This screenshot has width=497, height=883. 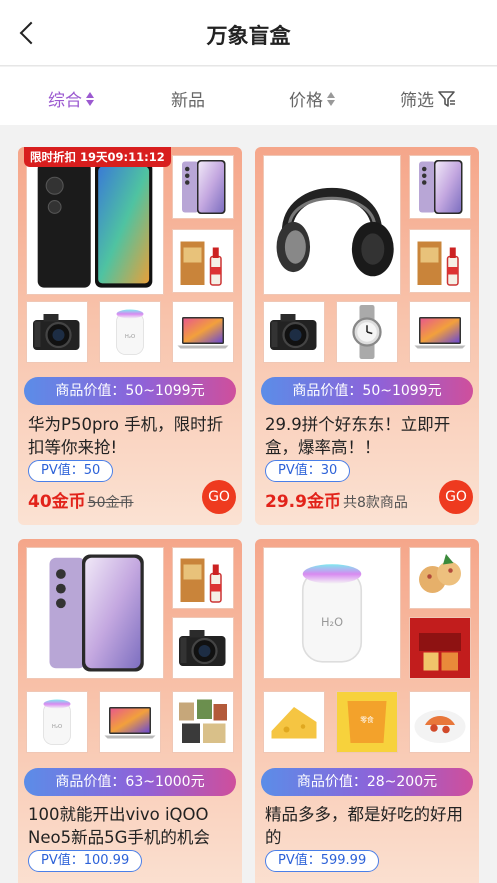 I want to click on tab-label: 新品, so click(x=188, y=101).